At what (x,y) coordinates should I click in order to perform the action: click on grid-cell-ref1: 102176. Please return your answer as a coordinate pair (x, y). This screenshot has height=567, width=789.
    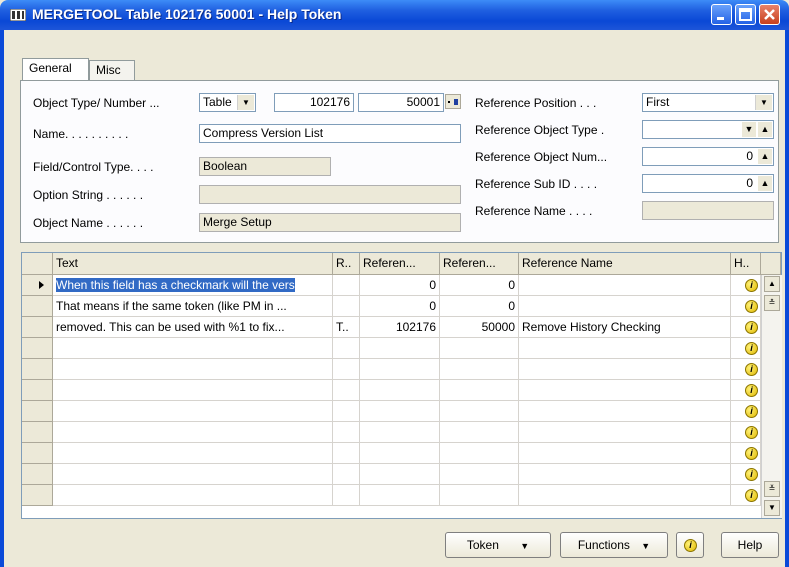
    Looking at the image, I should click on (400, 327).